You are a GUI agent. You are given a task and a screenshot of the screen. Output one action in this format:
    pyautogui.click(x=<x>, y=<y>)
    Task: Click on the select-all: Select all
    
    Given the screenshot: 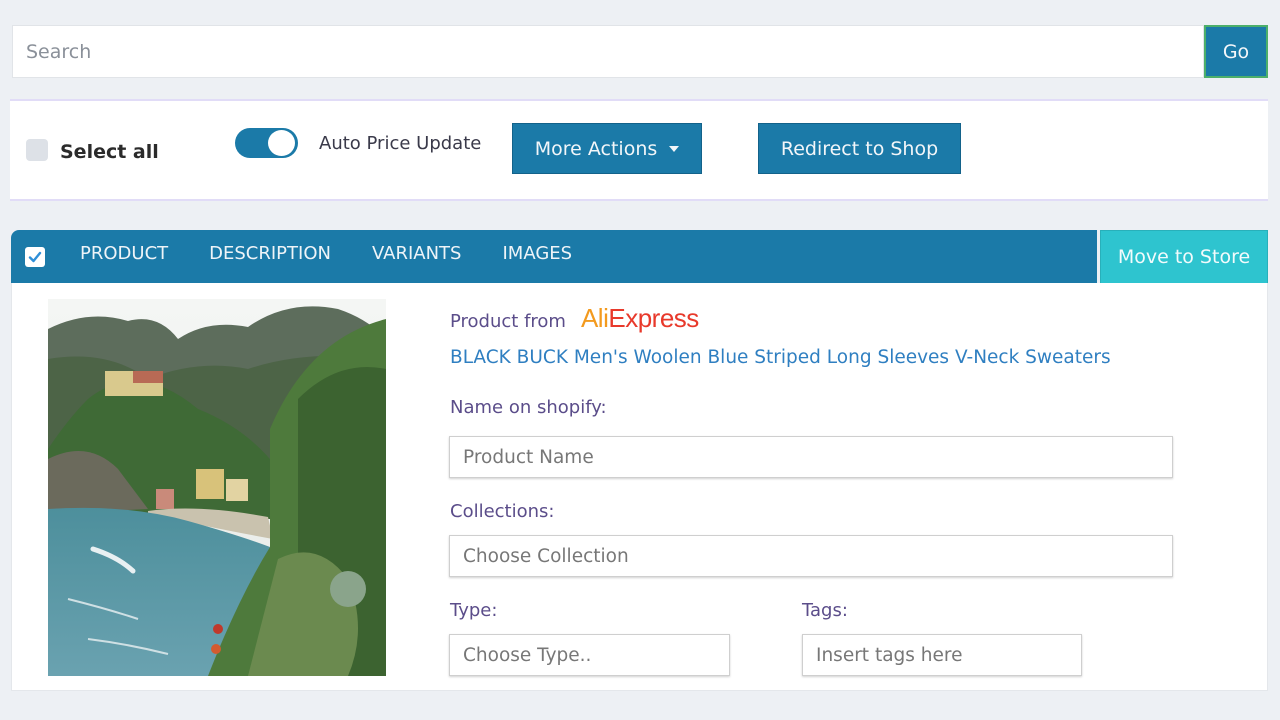 What is the action you would take?
    pyautogui.click(x=92, y=150)
    